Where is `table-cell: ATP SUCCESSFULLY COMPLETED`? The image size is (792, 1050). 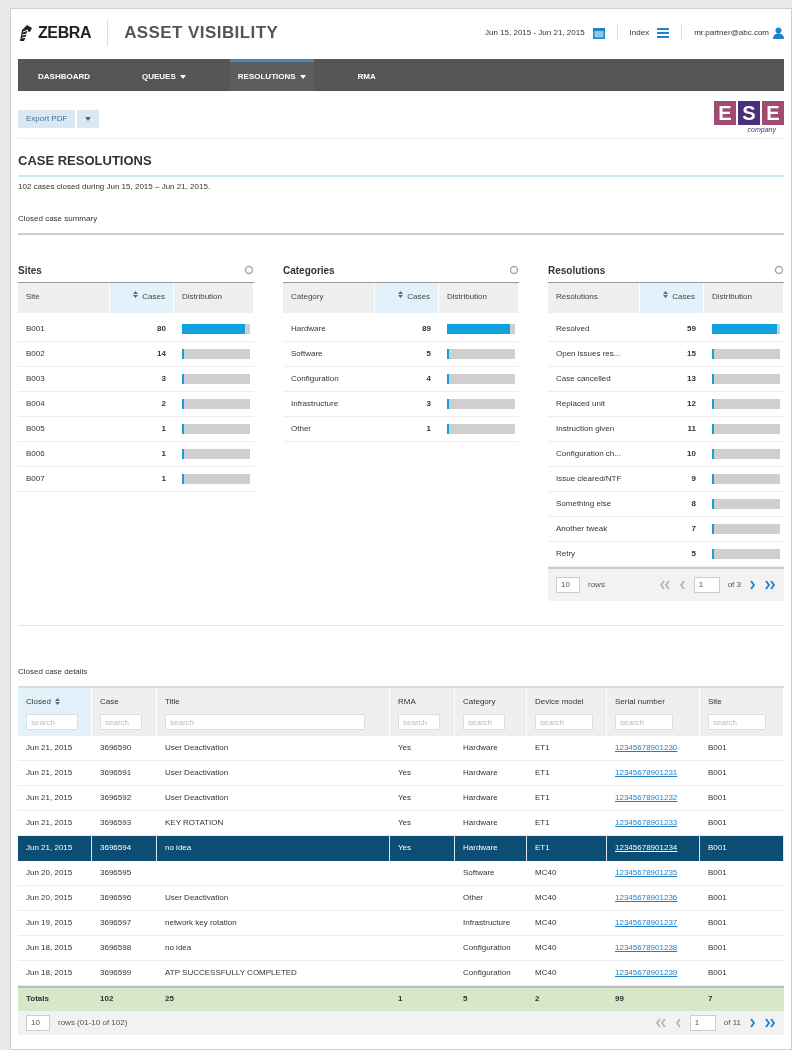 table-cell: ATP SUCCESSFULLY COMPLETED is located at coordinates (231, 972).